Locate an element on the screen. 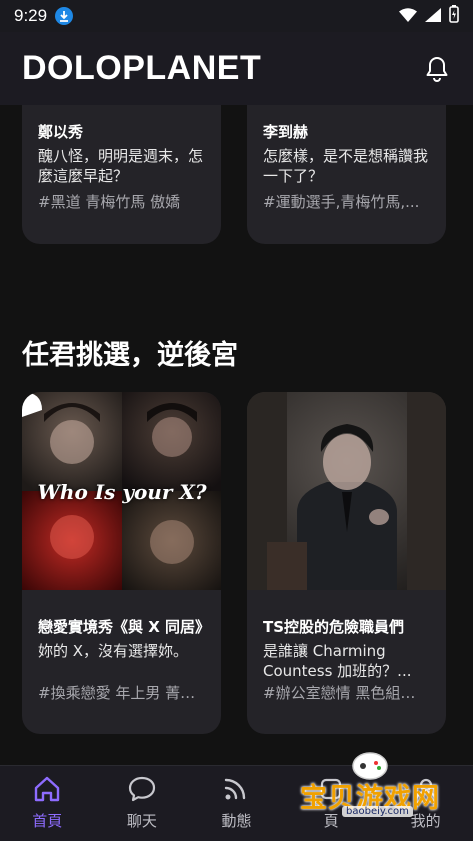  character-tags: #黑道 青梅竹馬 傲嬌 is located at coordinates (109, 202).